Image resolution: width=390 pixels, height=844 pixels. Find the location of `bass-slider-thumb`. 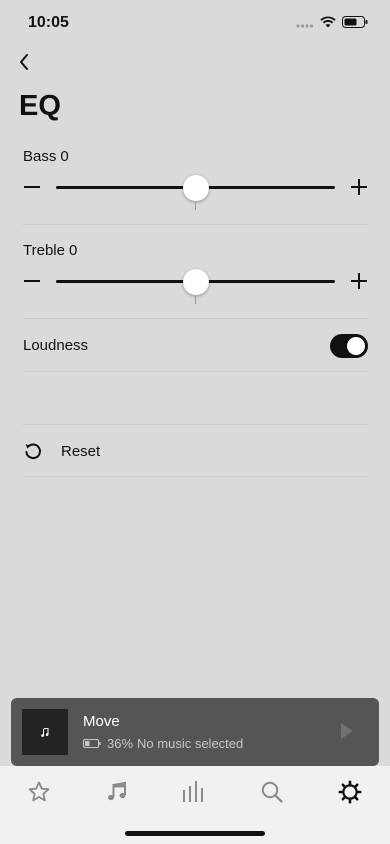

bass-slider-thumb is located at coordinates (195, 188).